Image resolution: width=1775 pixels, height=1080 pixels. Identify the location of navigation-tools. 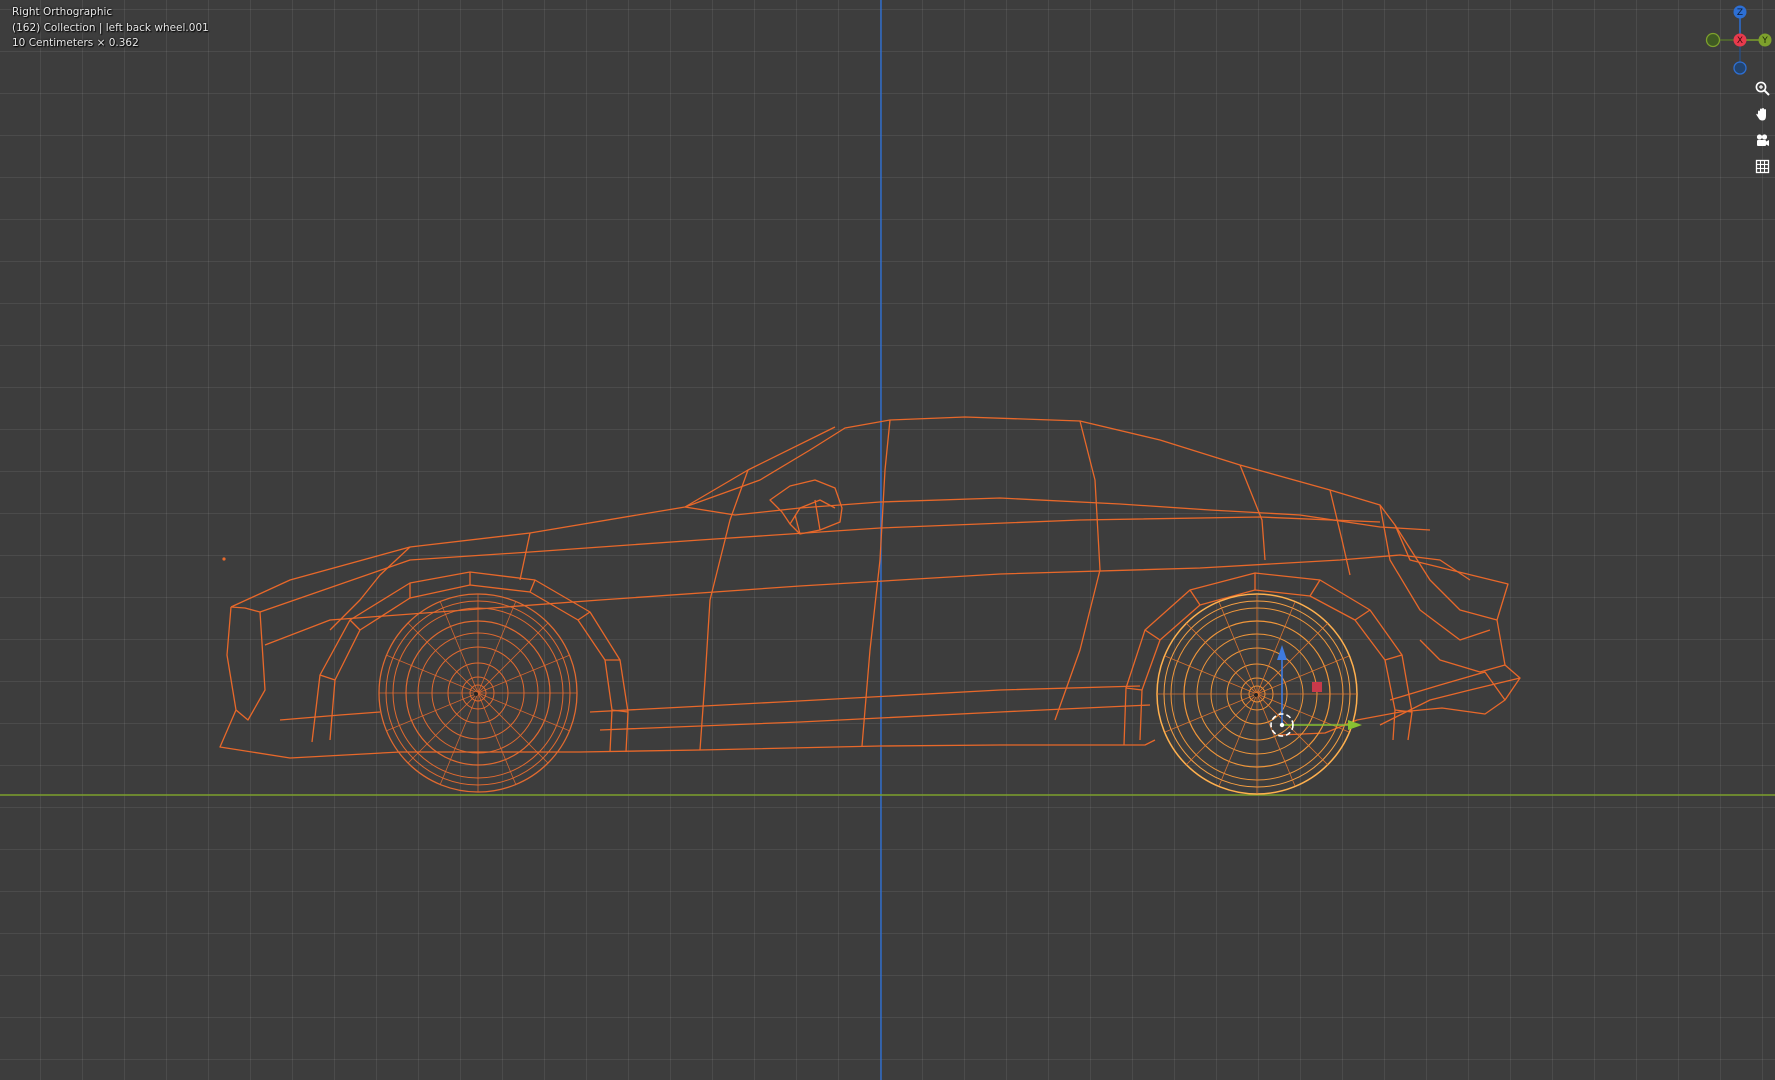
(1762, 128).